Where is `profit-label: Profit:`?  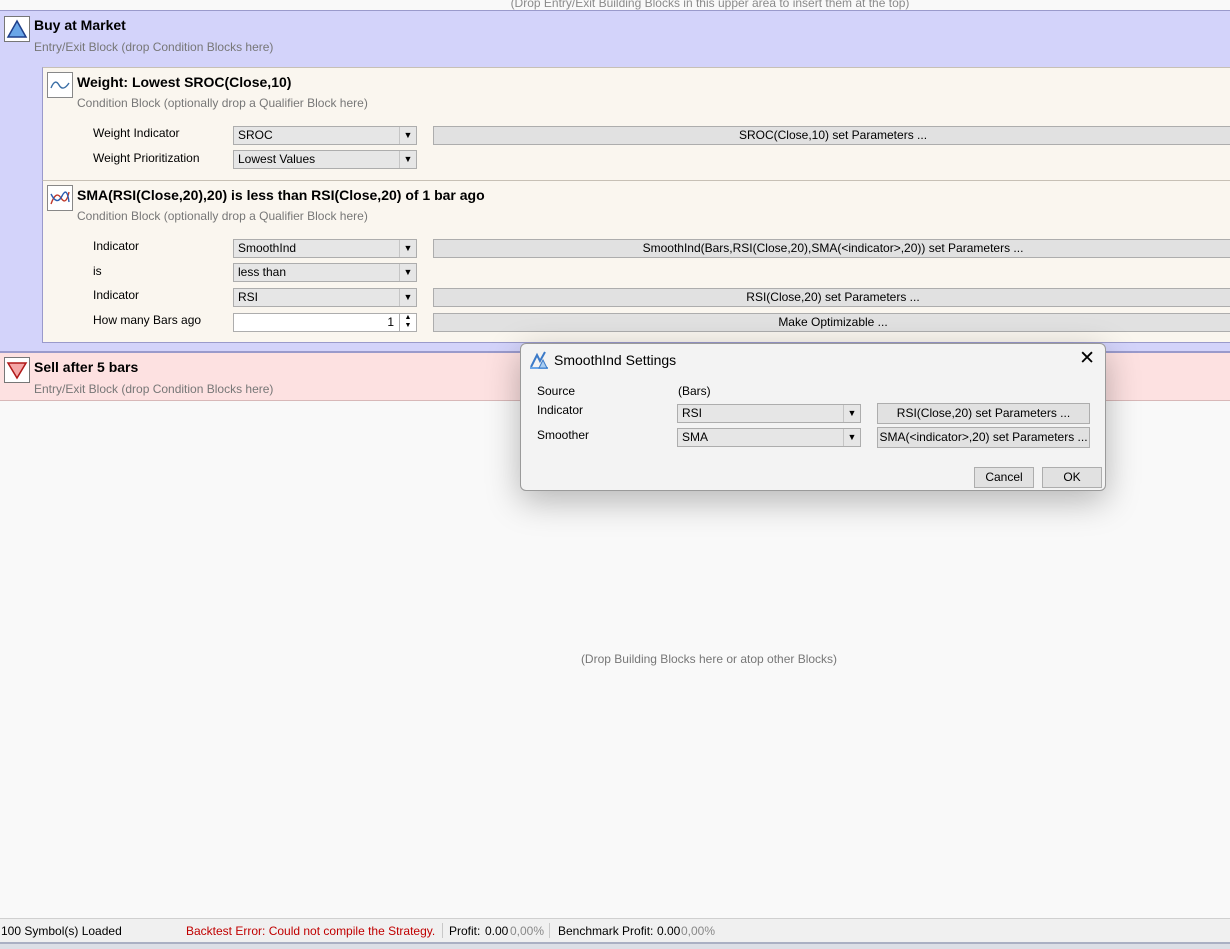 profit-label: Profit: is located at coordinates (465, 931).